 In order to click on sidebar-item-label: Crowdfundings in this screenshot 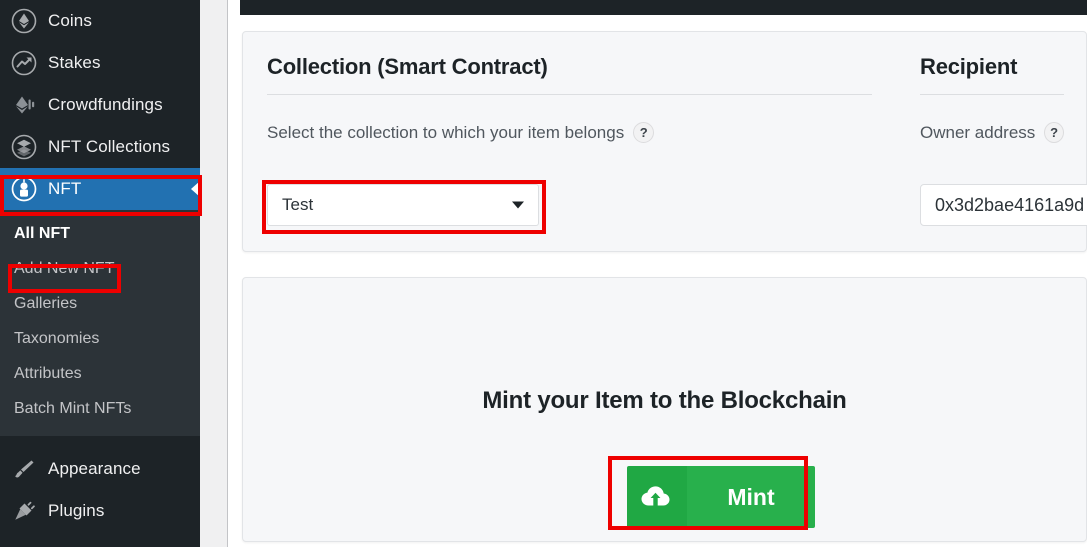, I will do `click(105, 104)`.